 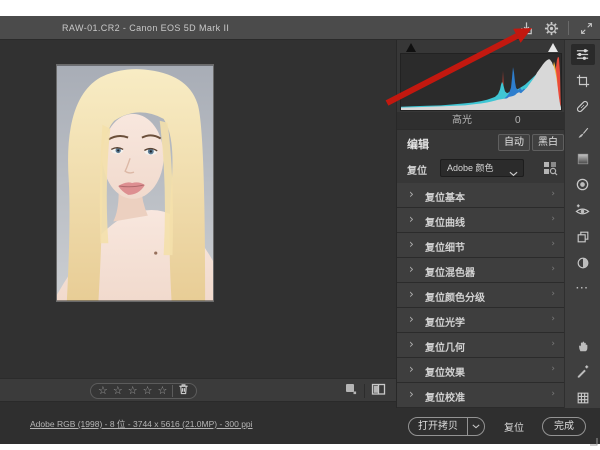 I want to click on view-mode-toggles, so click(x=365, y=391).